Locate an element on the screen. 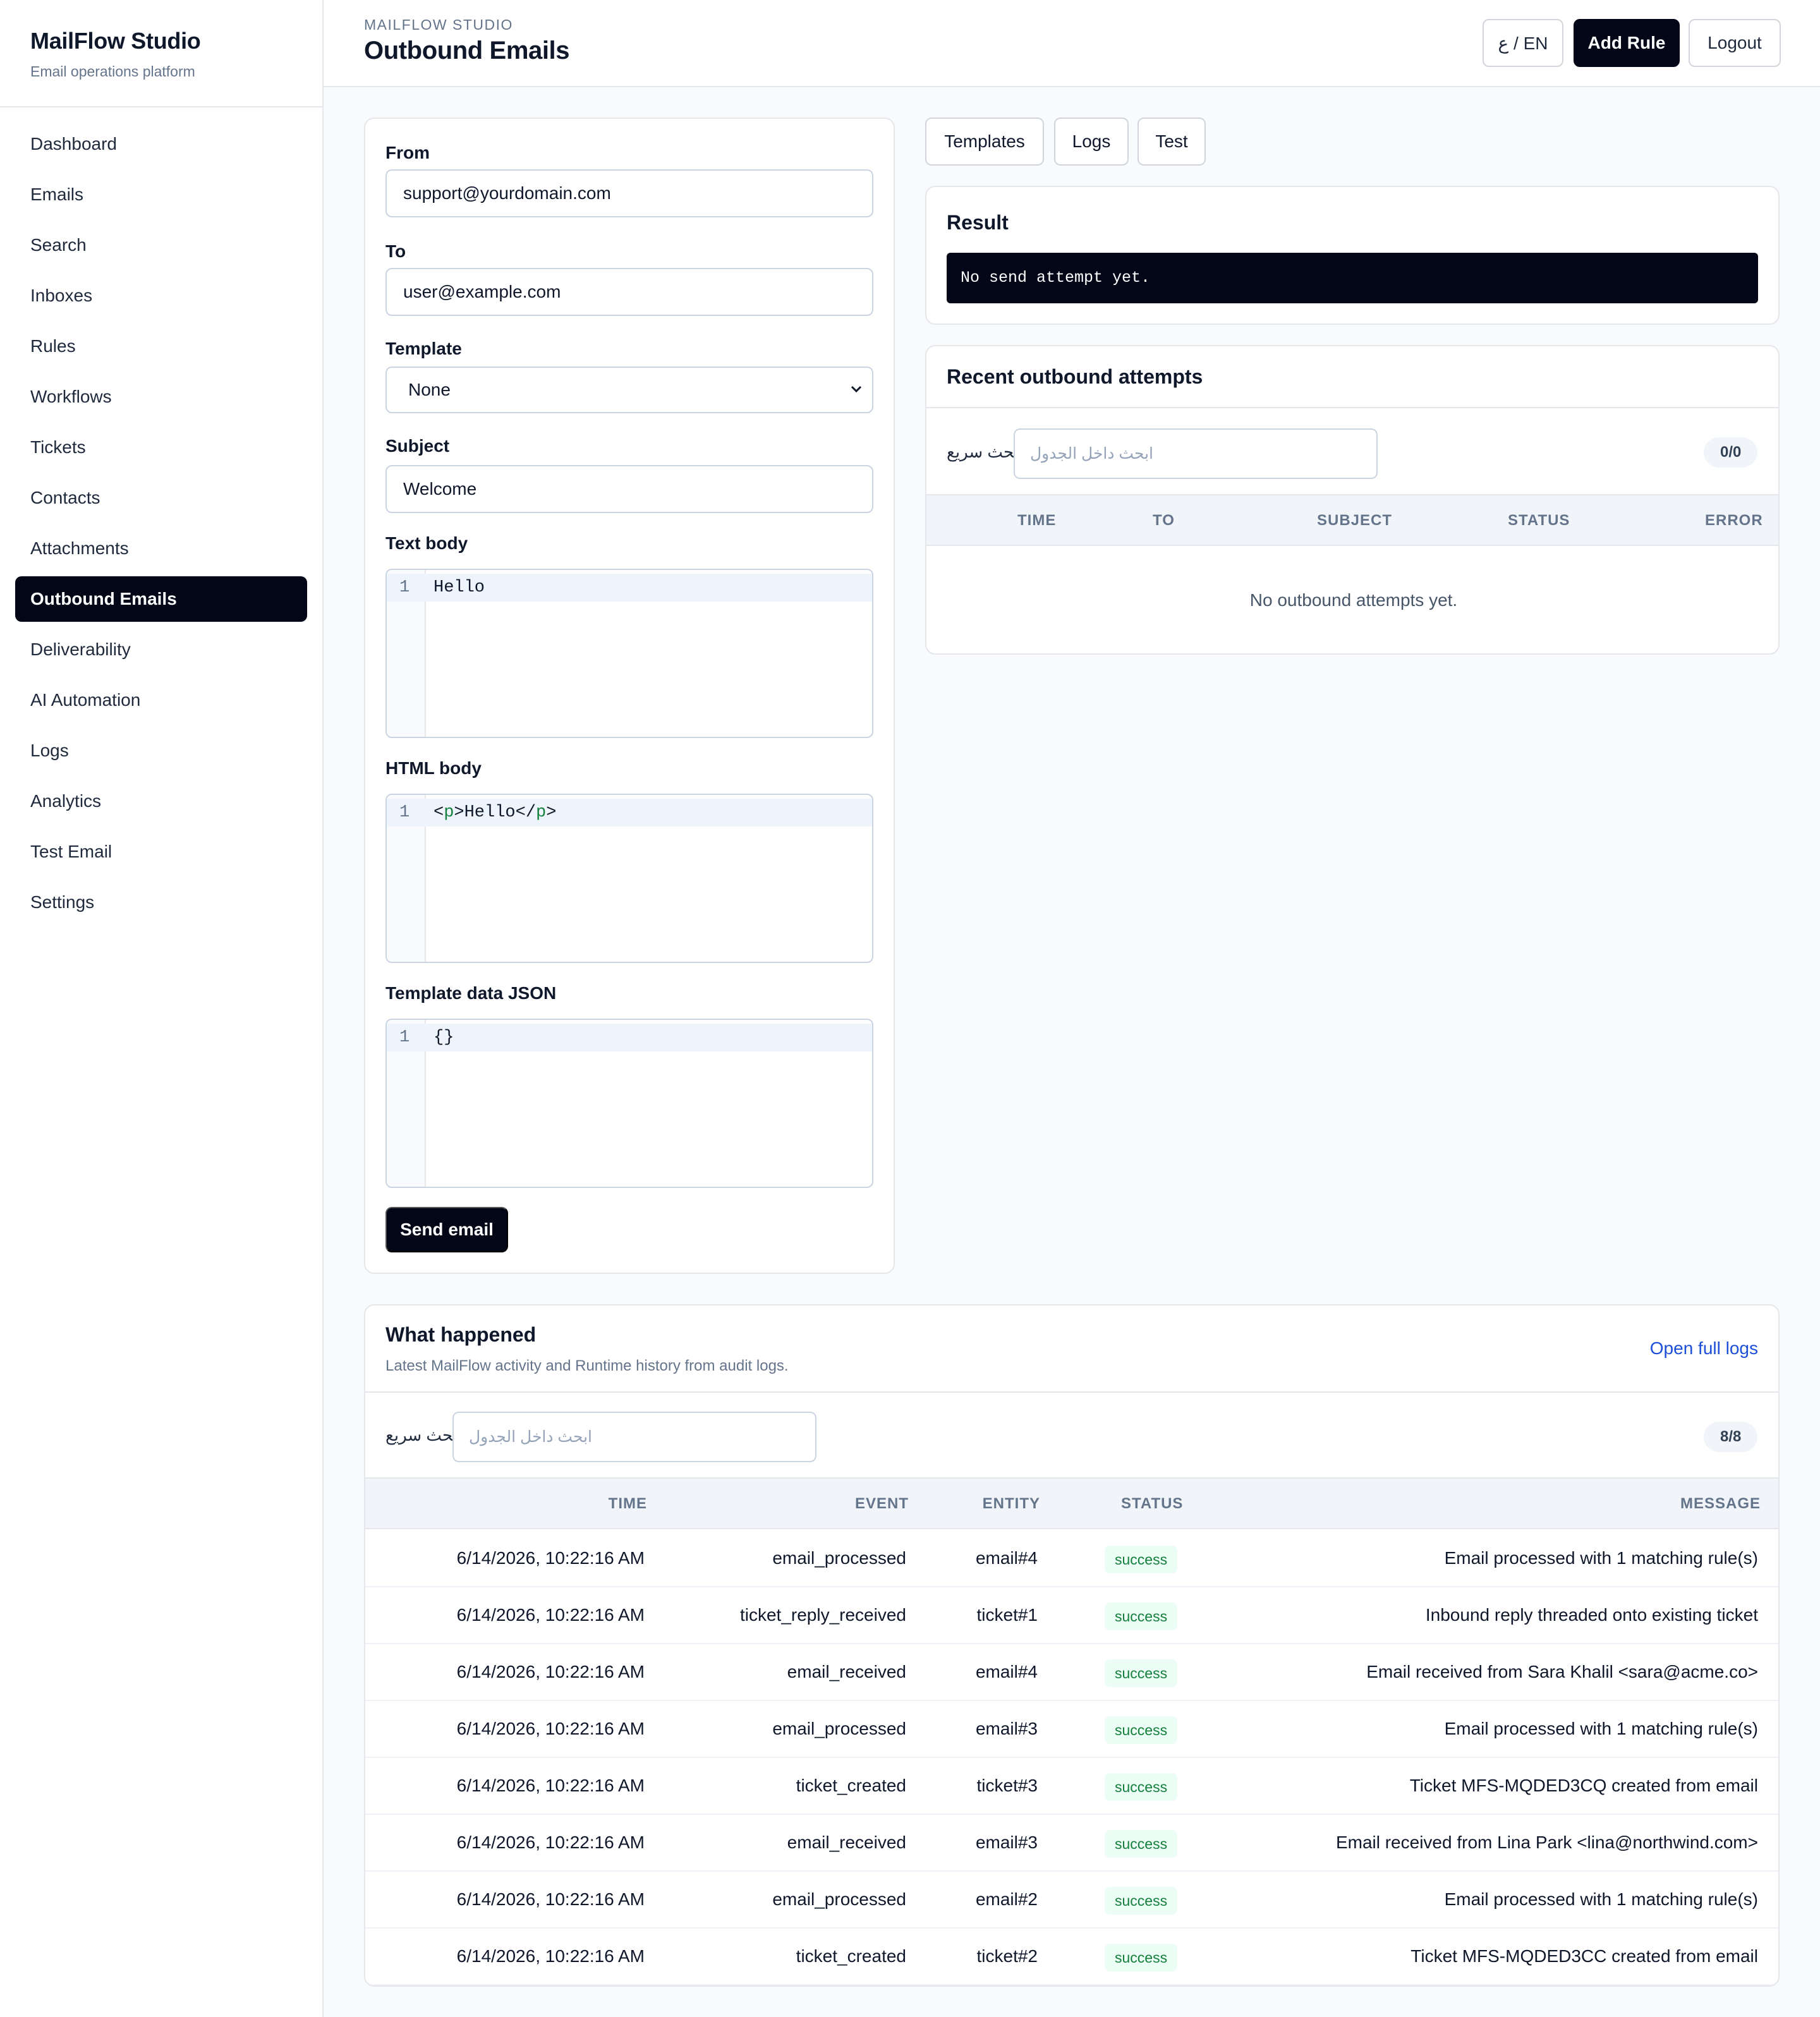  sidebar-item-logs: Logs is located at coordinates (161, 750).